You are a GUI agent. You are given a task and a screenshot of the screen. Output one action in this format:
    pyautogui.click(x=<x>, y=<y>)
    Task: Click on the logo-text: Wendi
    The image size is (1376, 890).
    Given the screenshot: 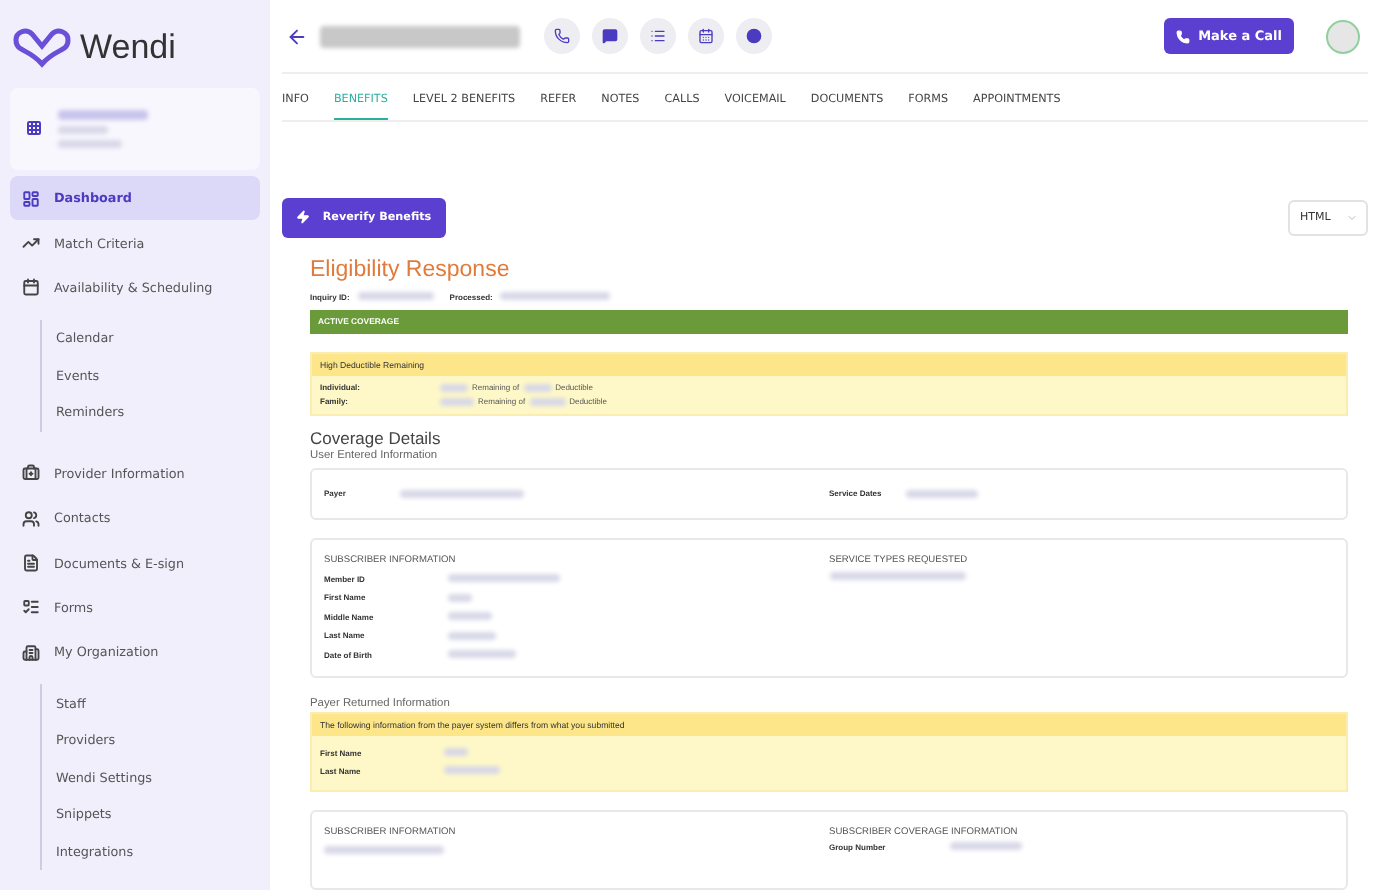 What is the action you would take?
    pyautogui.click(x=128, y=48)
    